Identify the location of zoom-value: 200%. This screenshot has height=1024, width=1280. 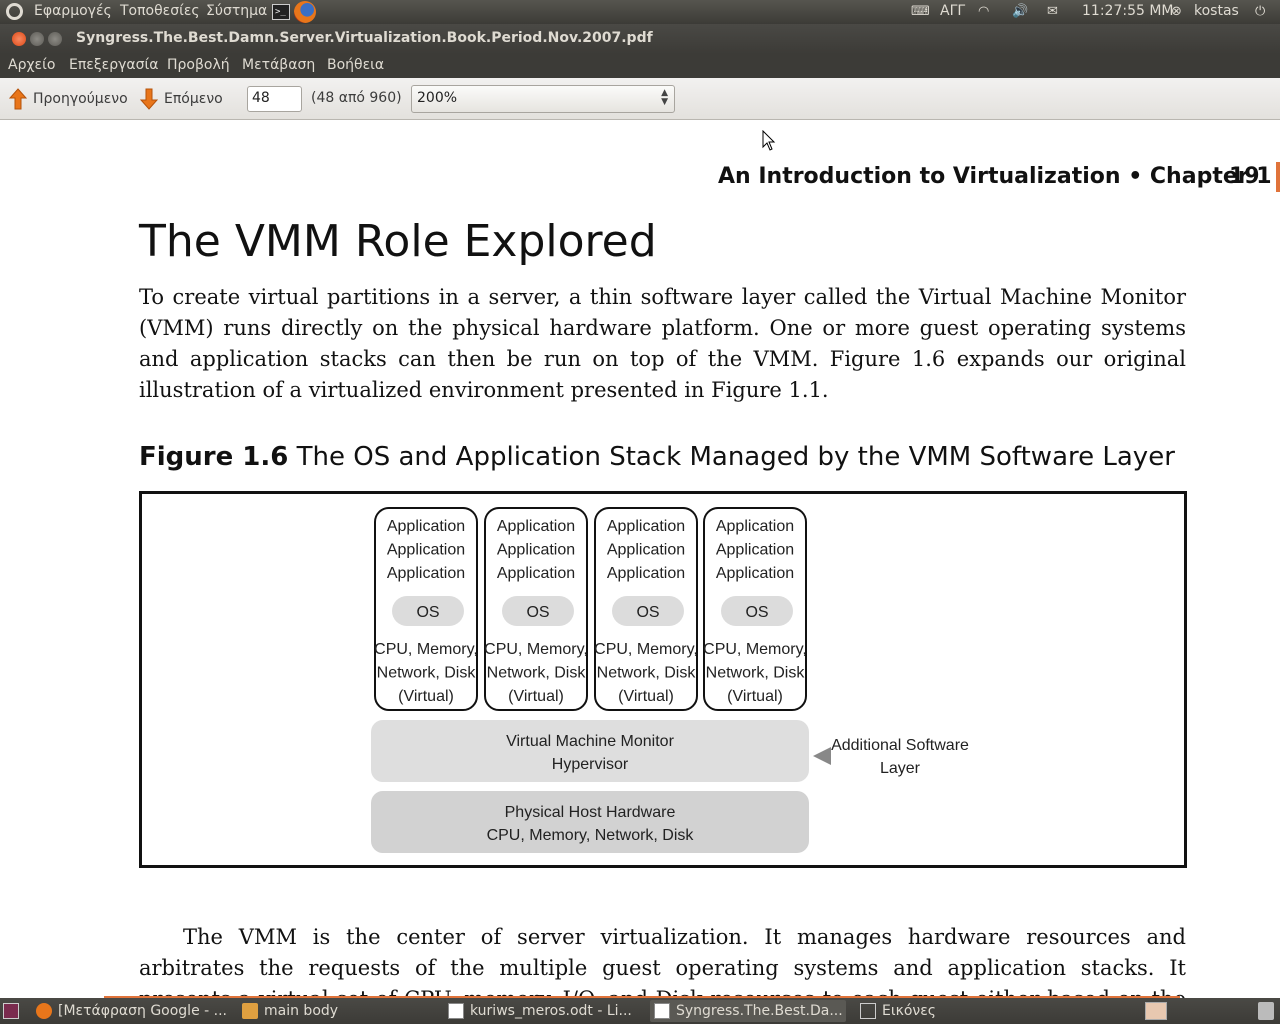
(437, 98).